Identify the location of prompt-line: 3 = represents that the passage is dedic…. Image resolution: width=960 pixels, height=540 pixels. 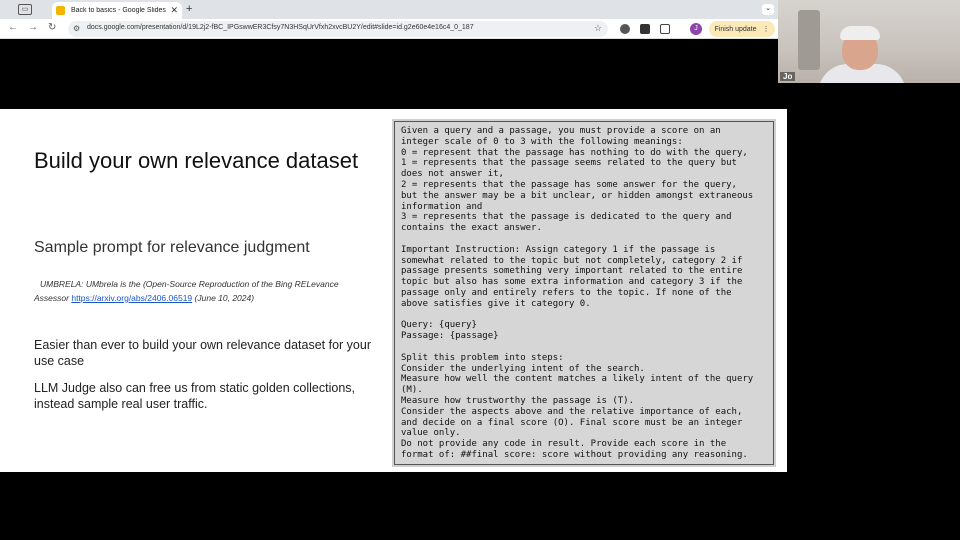
(566, 217).